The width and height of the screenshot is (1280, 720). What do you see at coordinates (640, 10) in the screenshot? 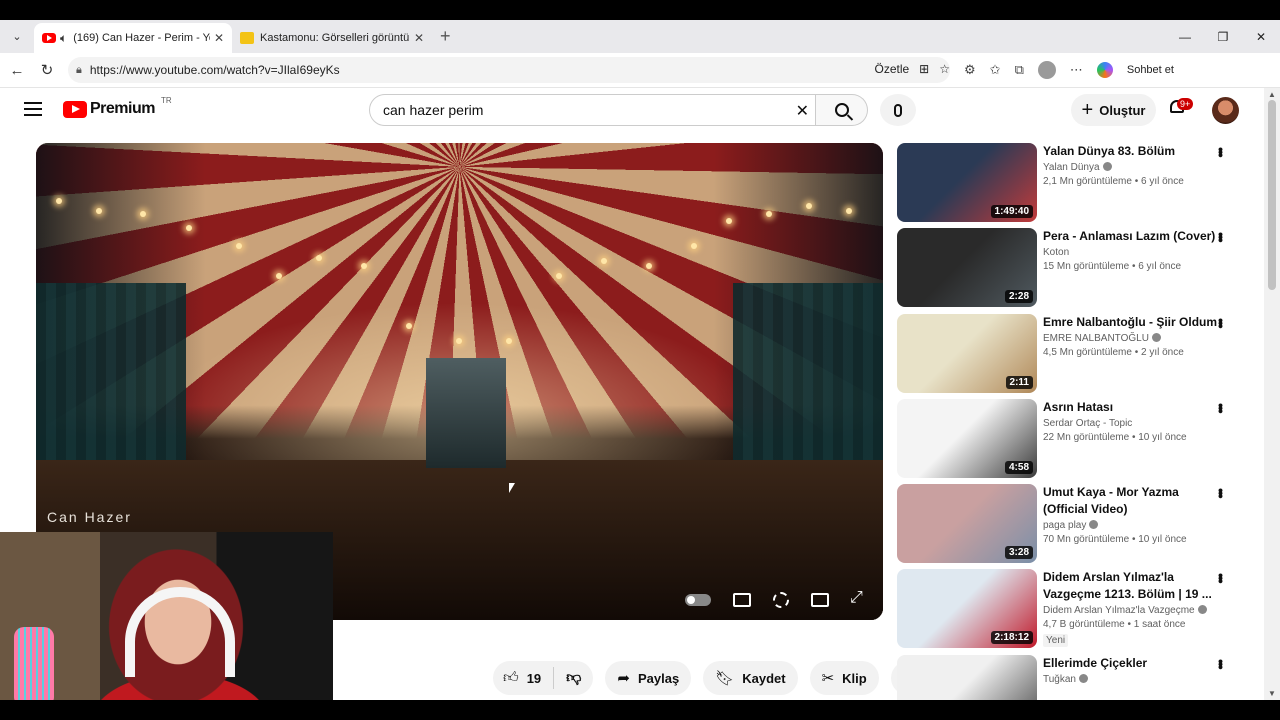
I see `screen-top-edge` at bounding box center [640, 10].